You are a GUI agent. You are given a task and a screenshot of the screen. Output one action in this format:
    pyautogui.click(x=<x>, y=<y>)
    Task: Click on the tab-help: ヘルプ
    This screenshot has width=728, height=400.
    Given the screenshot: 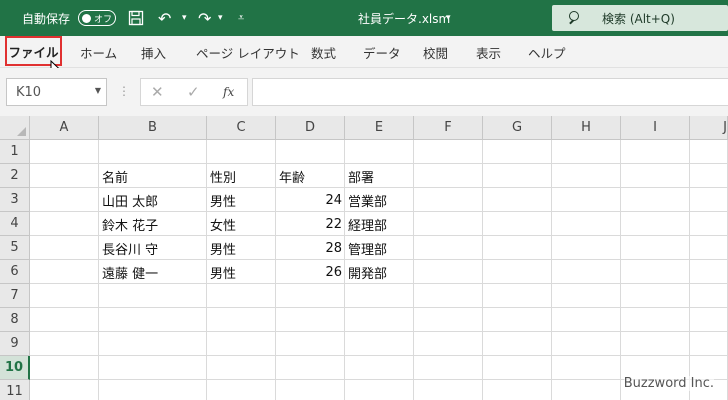 What is the action you would take?
    pyautogui.click(x=547, y=52)
    